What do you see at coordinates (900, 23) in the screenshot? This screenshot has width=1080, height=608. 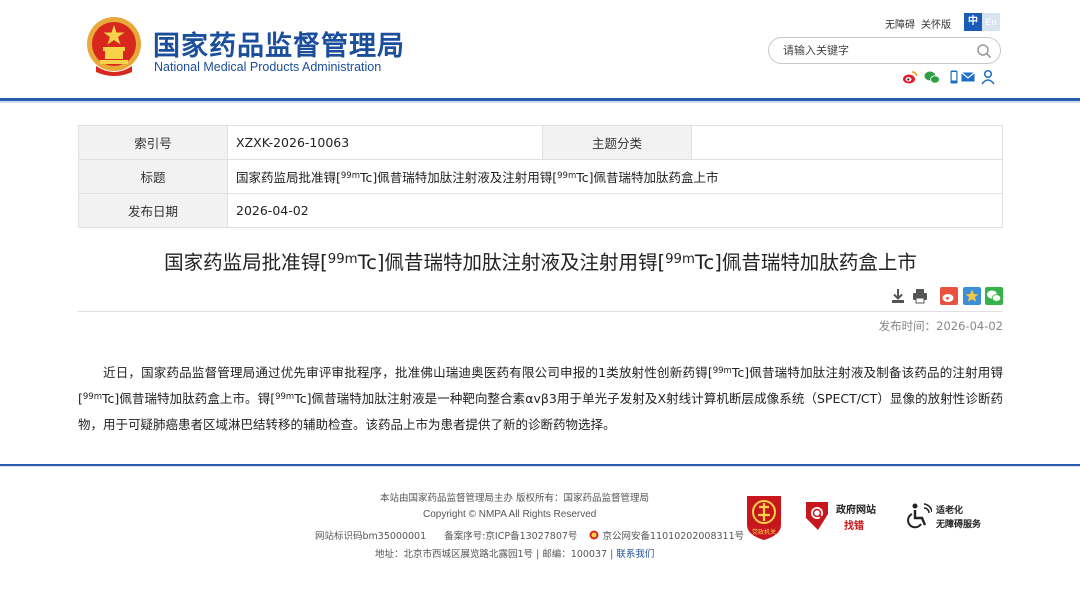 I see `accessibility-link: 无障碍` at bounding box center [900, 23].